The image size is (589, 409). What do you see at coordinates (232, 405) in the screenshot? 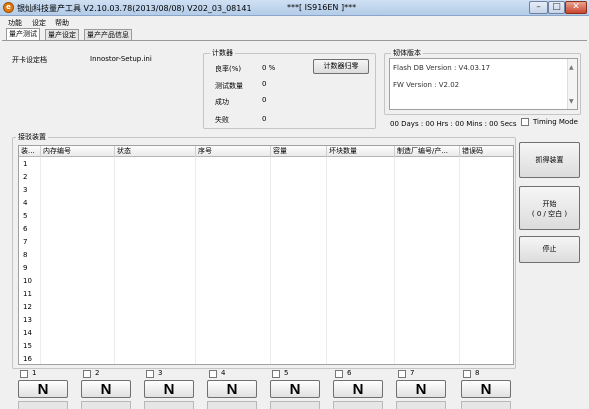
I see `port-4-progress` at bounding box center [232, 405].